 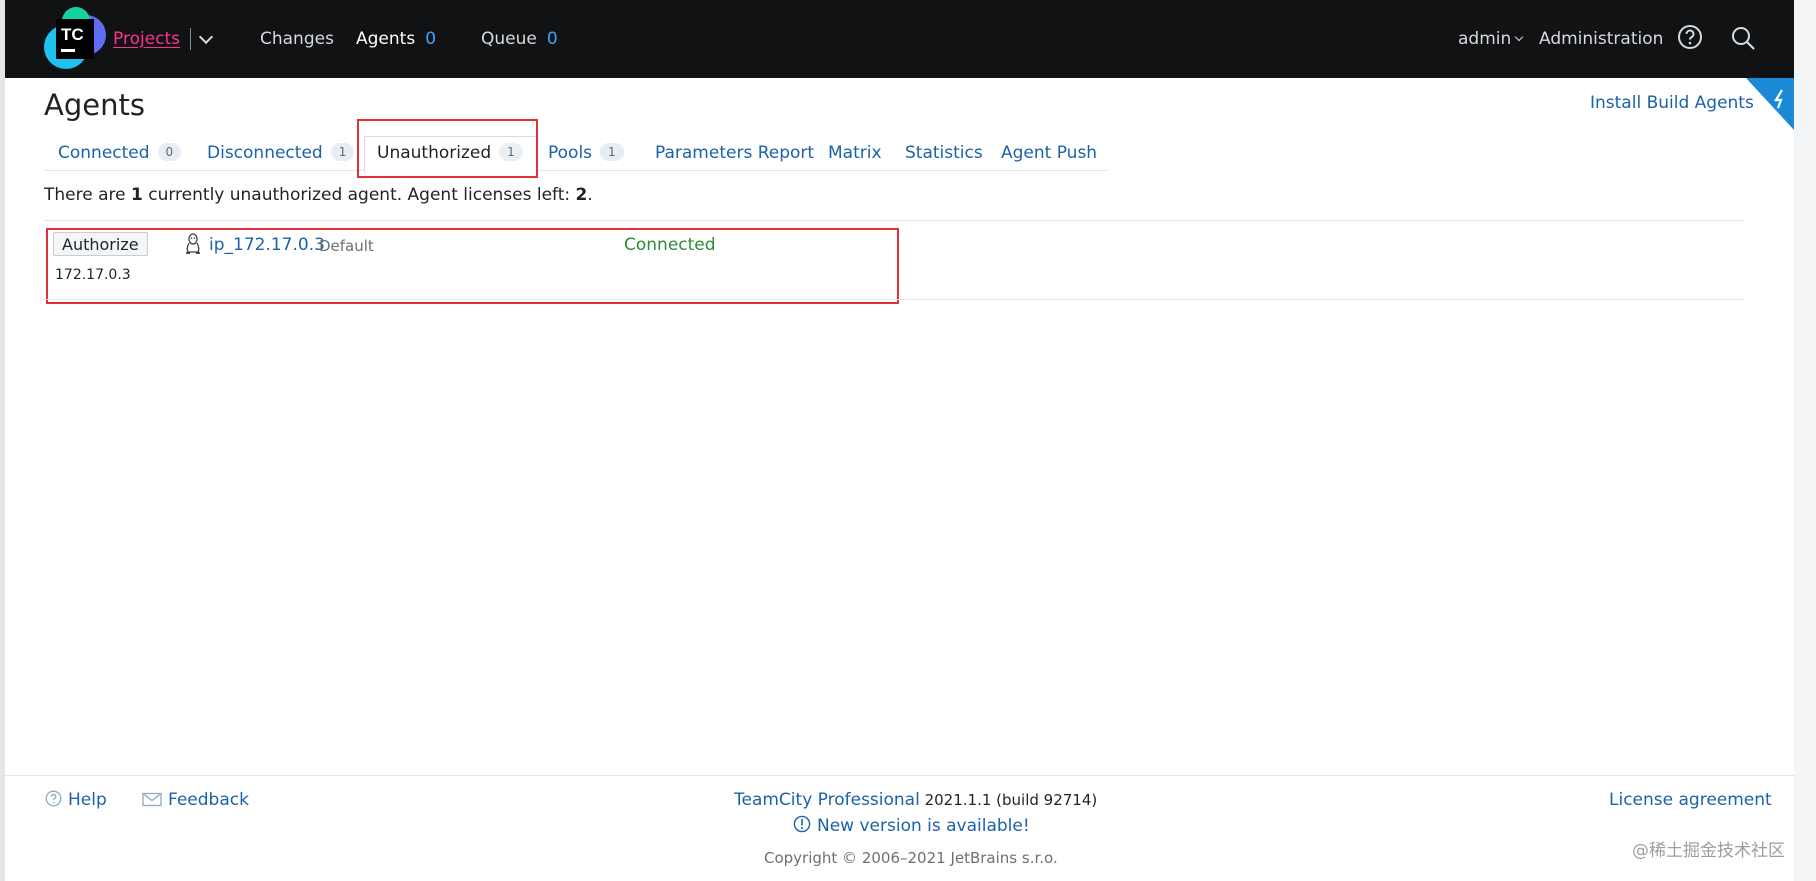 I want to click on exclamation-circle-icon, so click(x=802, y=824).